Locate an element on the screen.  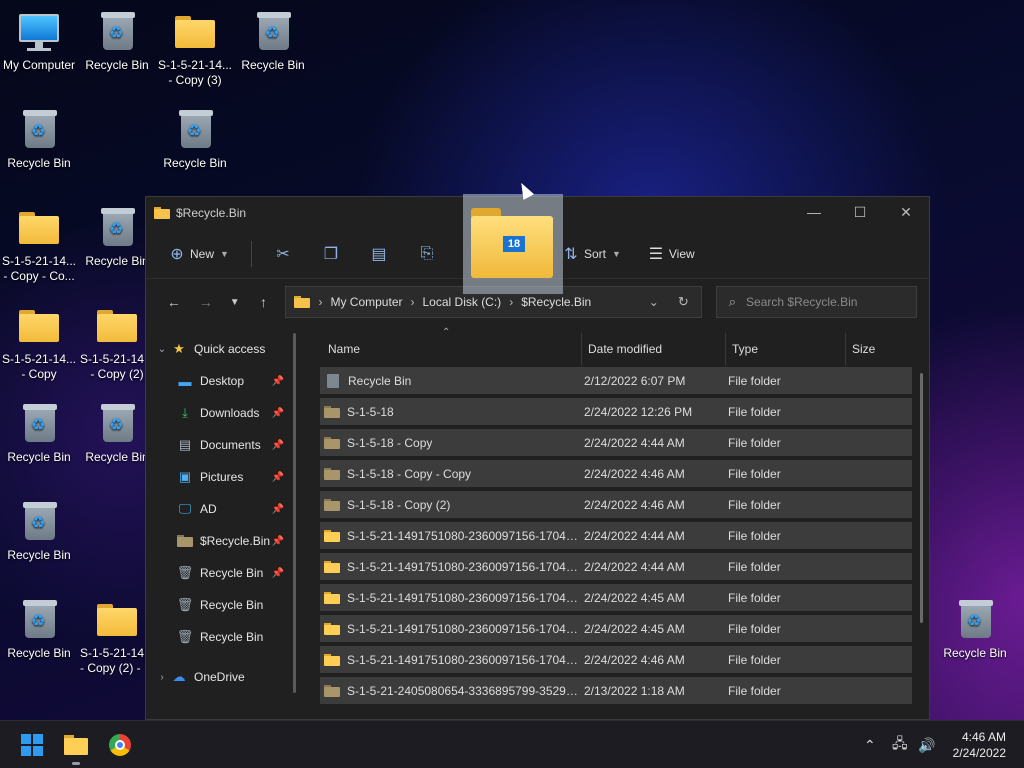
back-button: ← is located at coordinates (174, 302).